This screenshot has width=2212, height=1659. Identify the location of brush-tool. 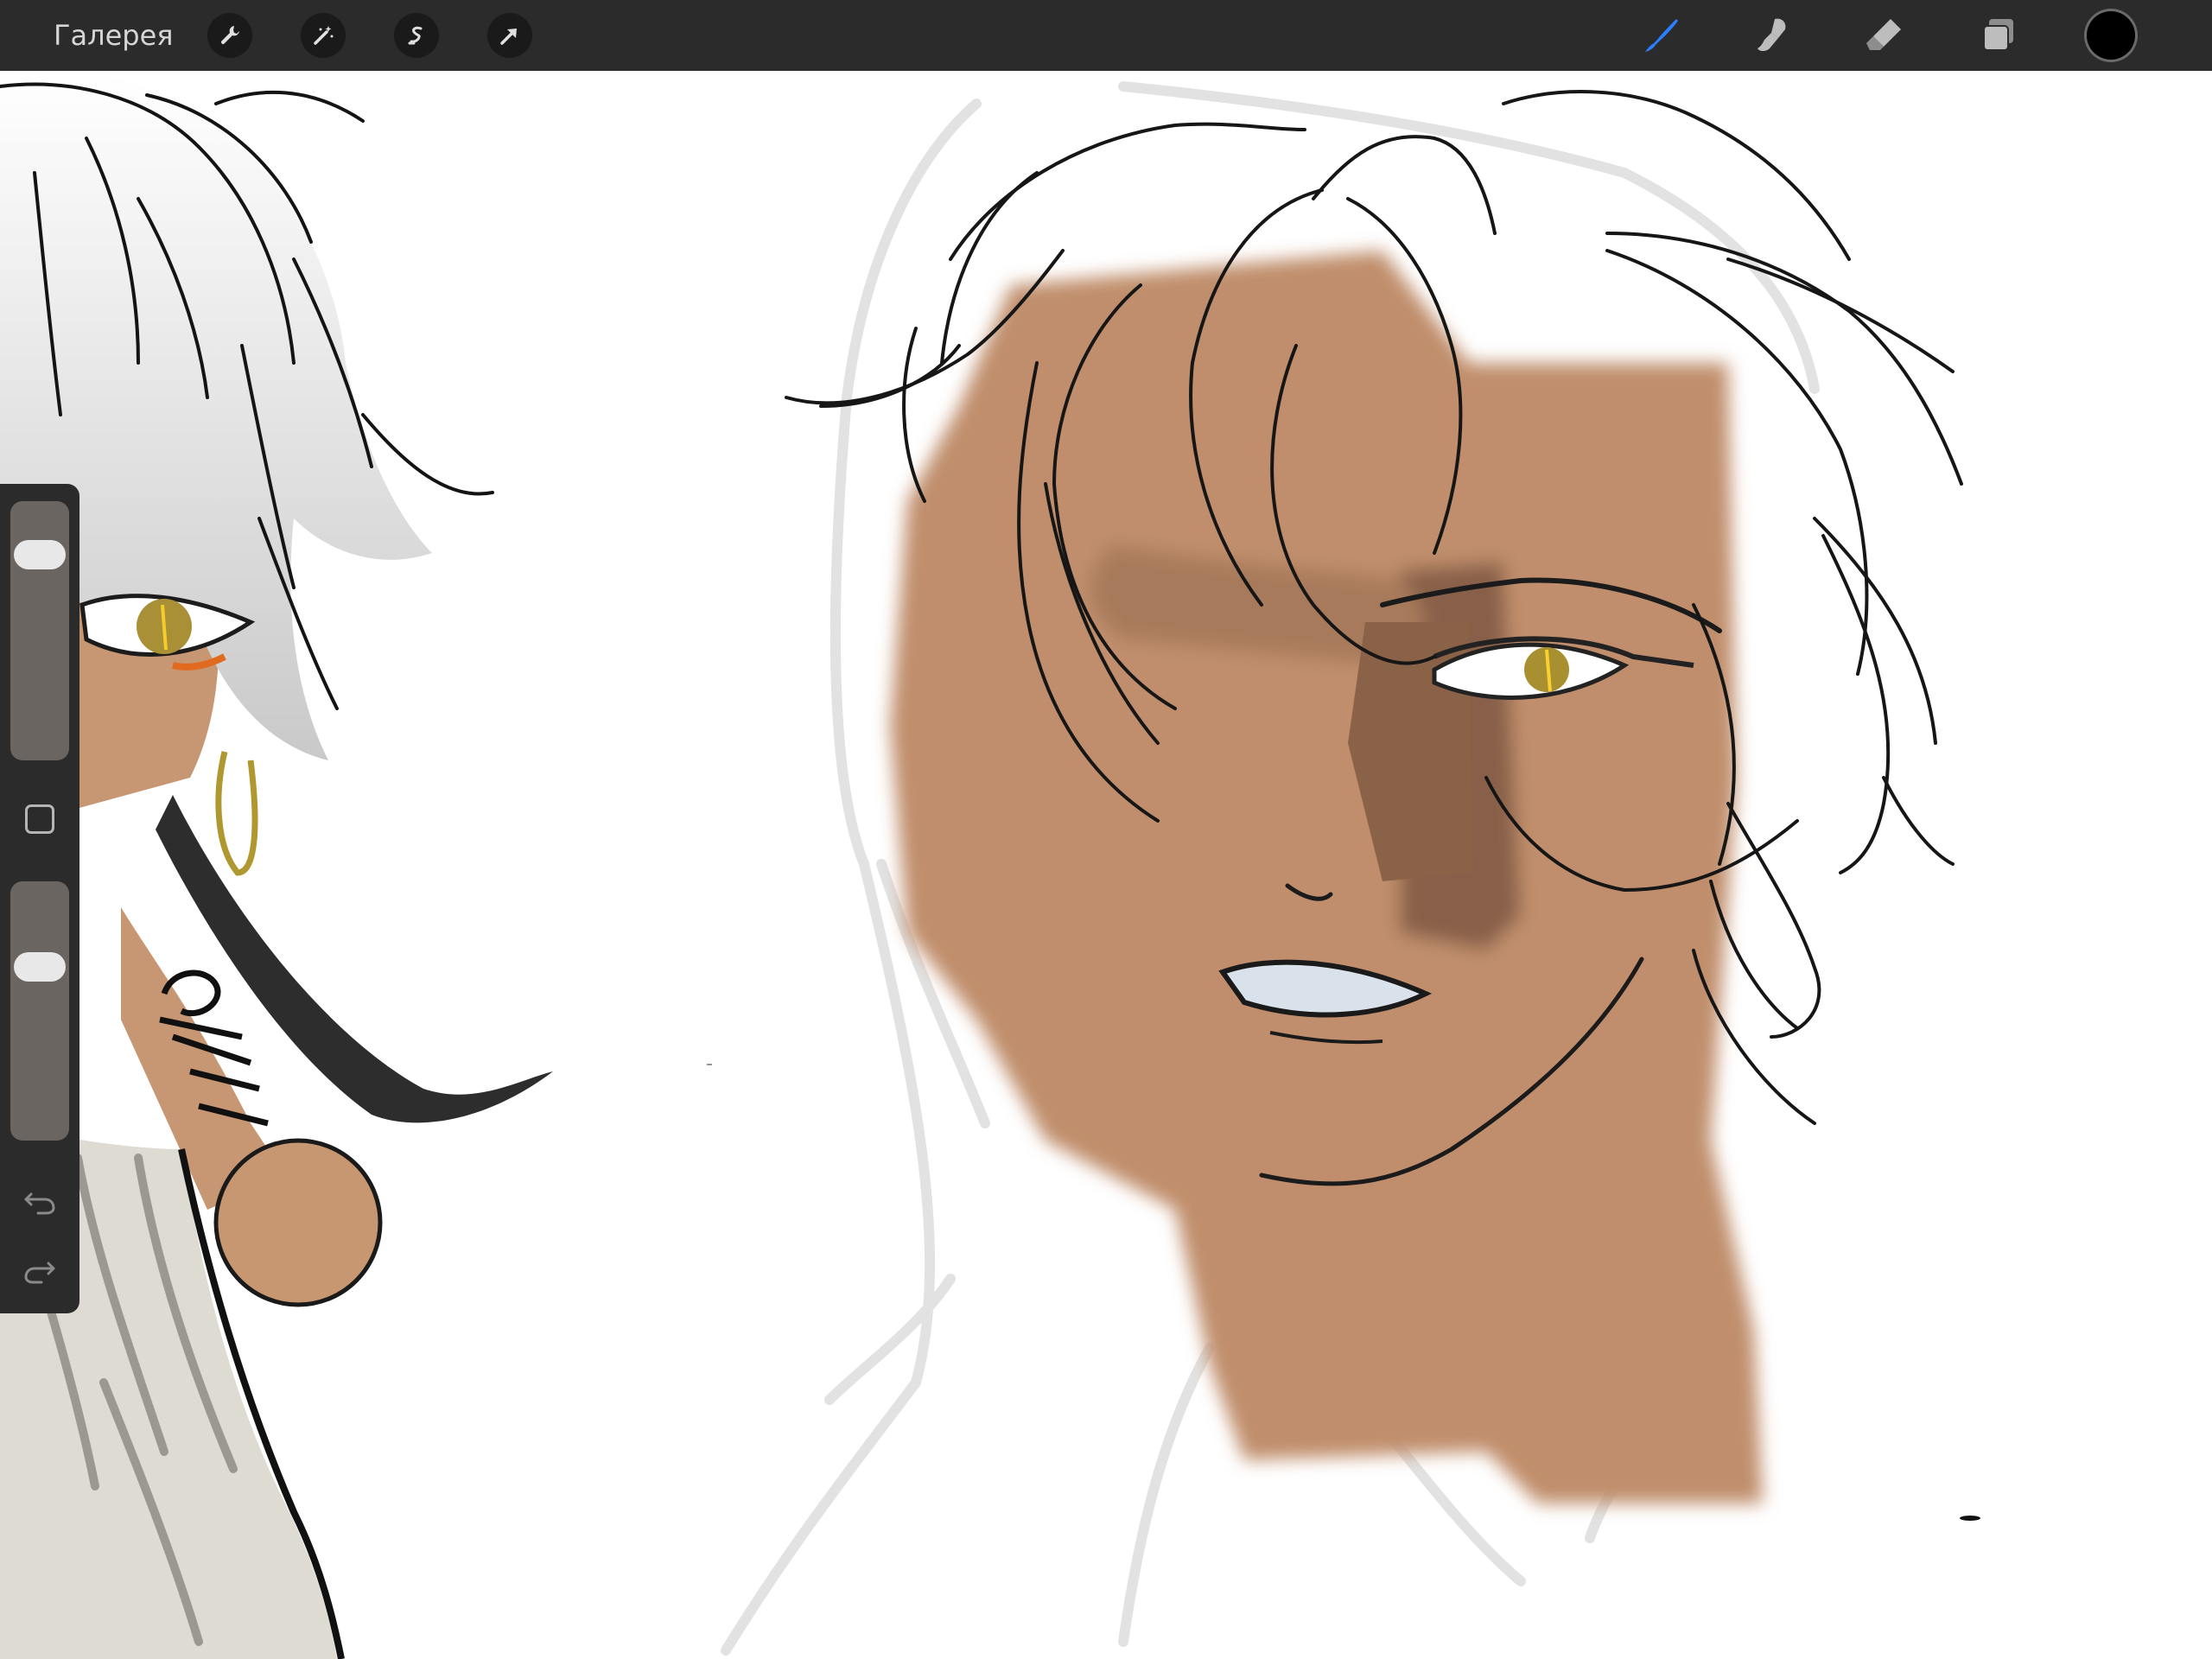
(1661, 35).